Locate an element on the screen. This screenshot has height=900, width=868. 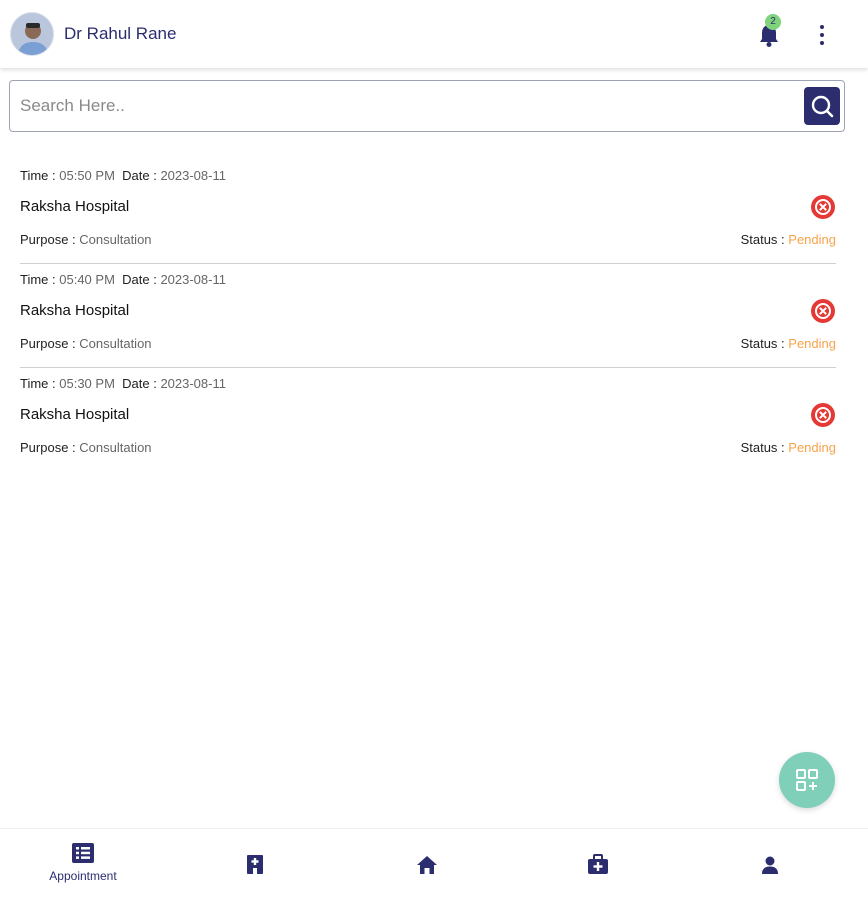
search-input is located at coordinates (405, 106).